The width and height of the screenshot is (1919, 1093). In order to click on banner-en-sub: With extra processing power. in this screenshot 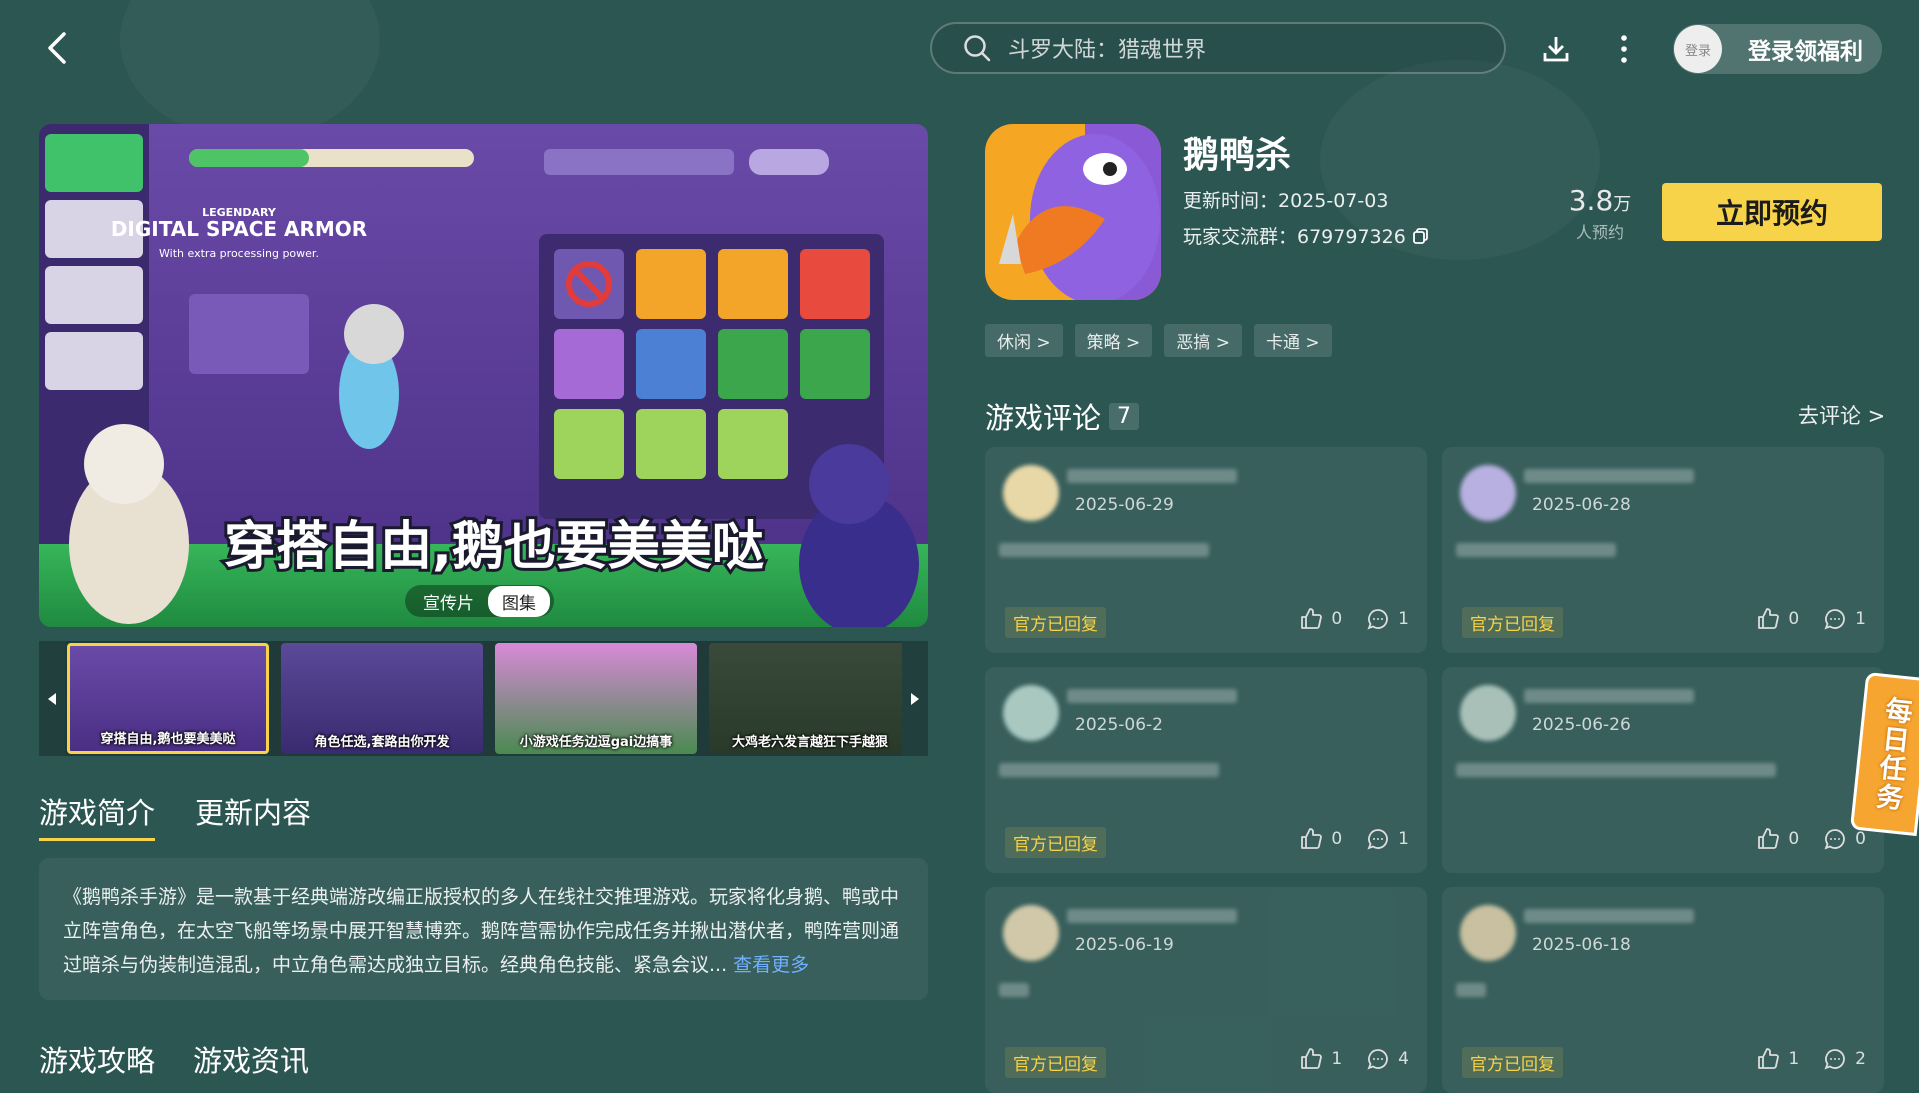, I will do `click(239, 253)`.